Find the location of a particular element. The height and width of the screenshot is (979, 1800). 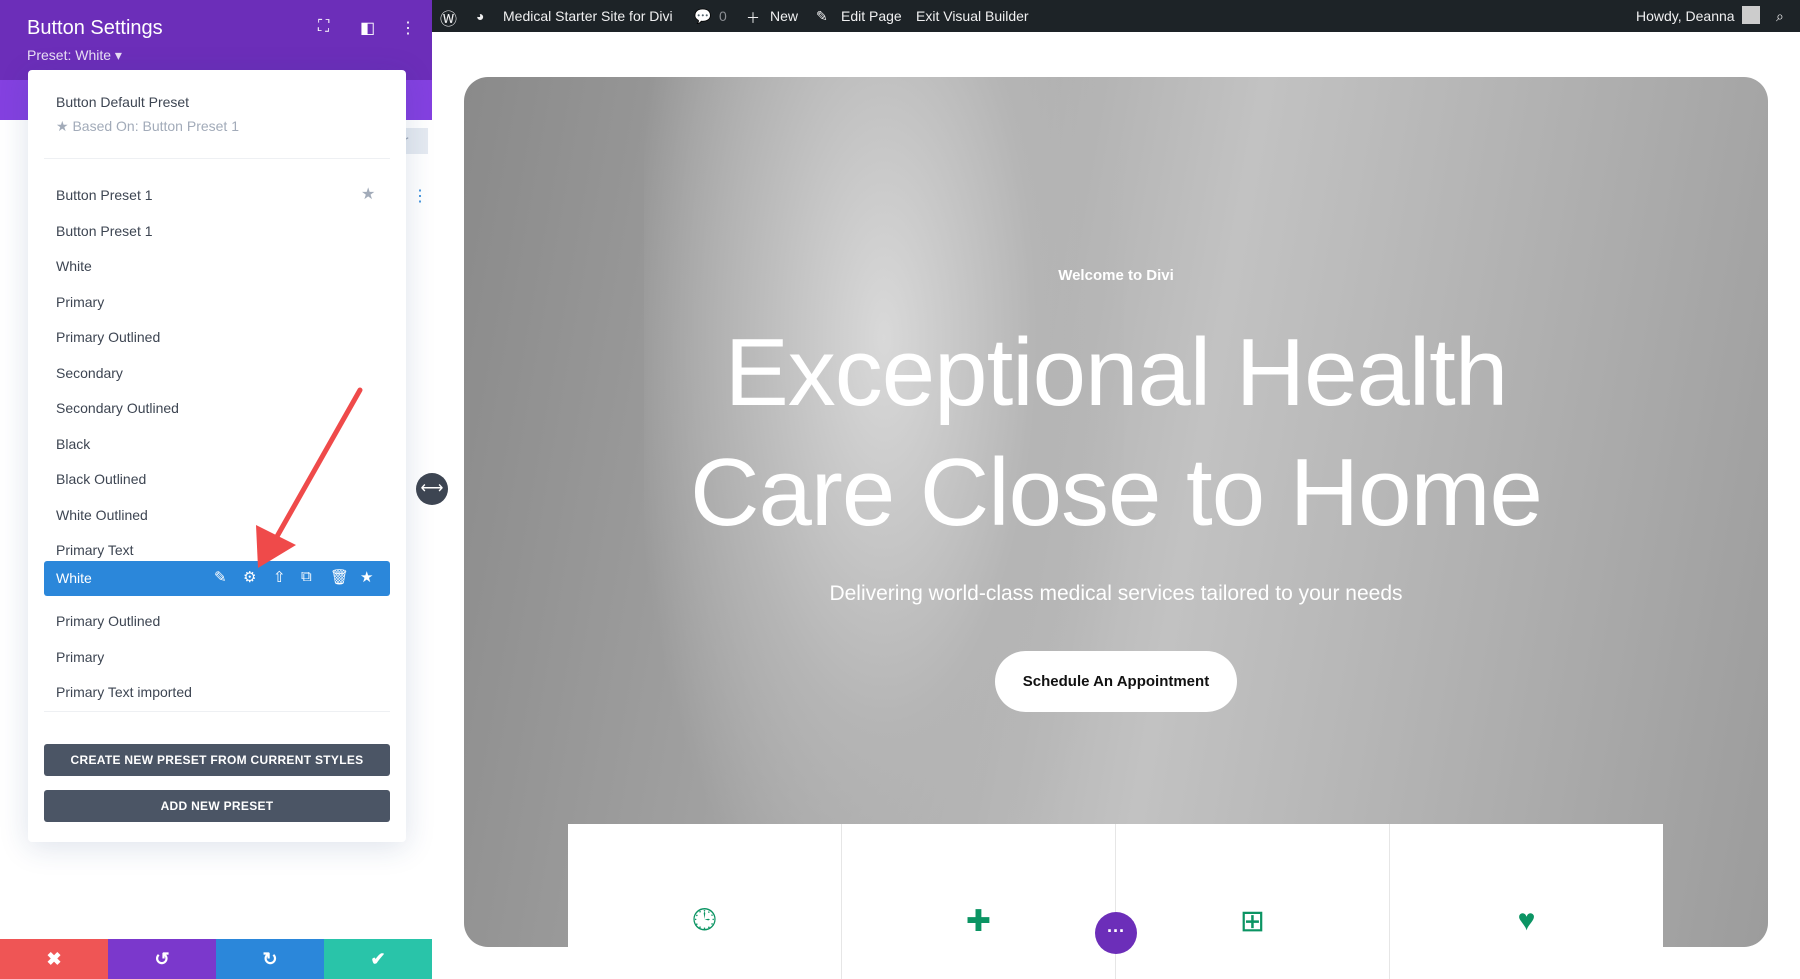

kebab-icon: ⋮ is located at coordinates (420, 196).